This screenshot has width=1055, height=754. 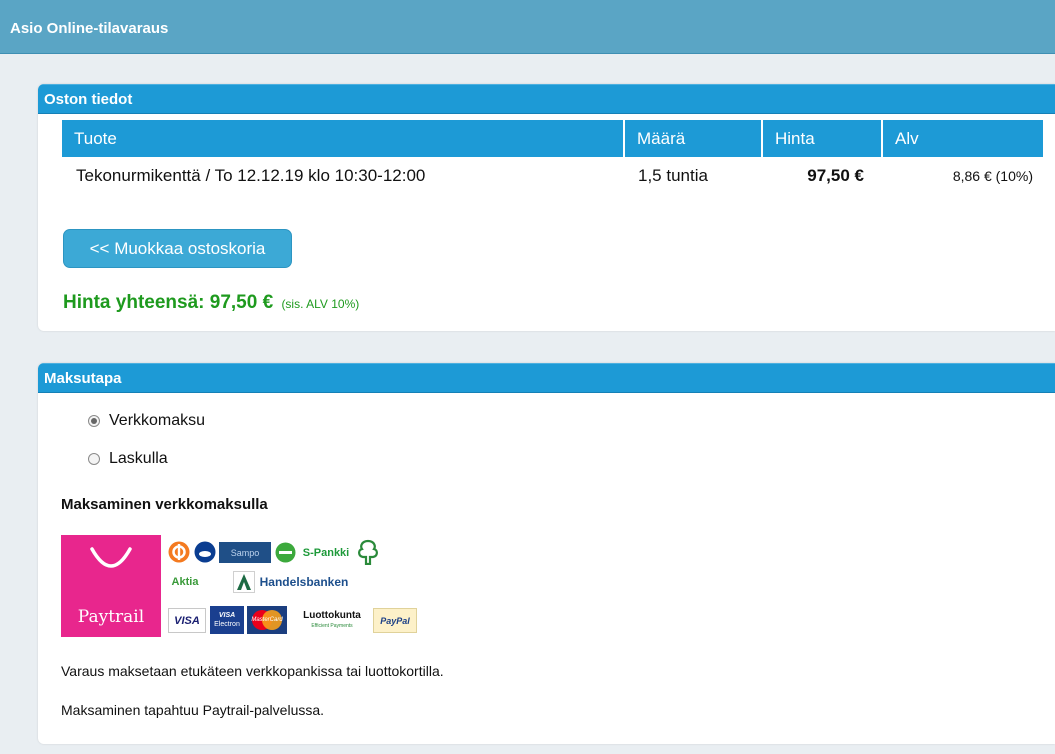 I want to click on visa-logo: VISA, so click(x=187, y=620).